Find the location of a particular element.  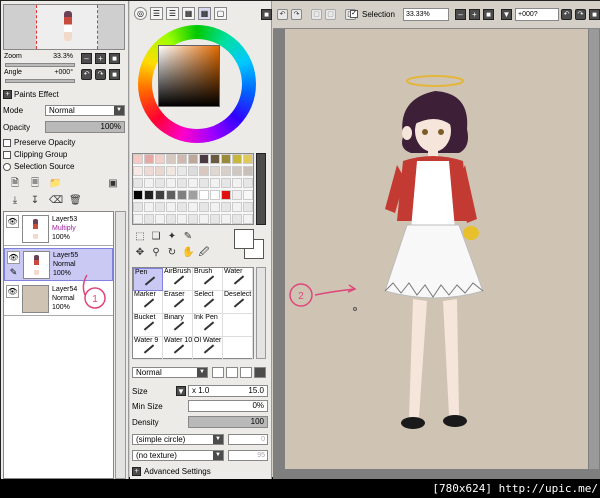

brush-cell: Marker is located at coordinates (148, 302).